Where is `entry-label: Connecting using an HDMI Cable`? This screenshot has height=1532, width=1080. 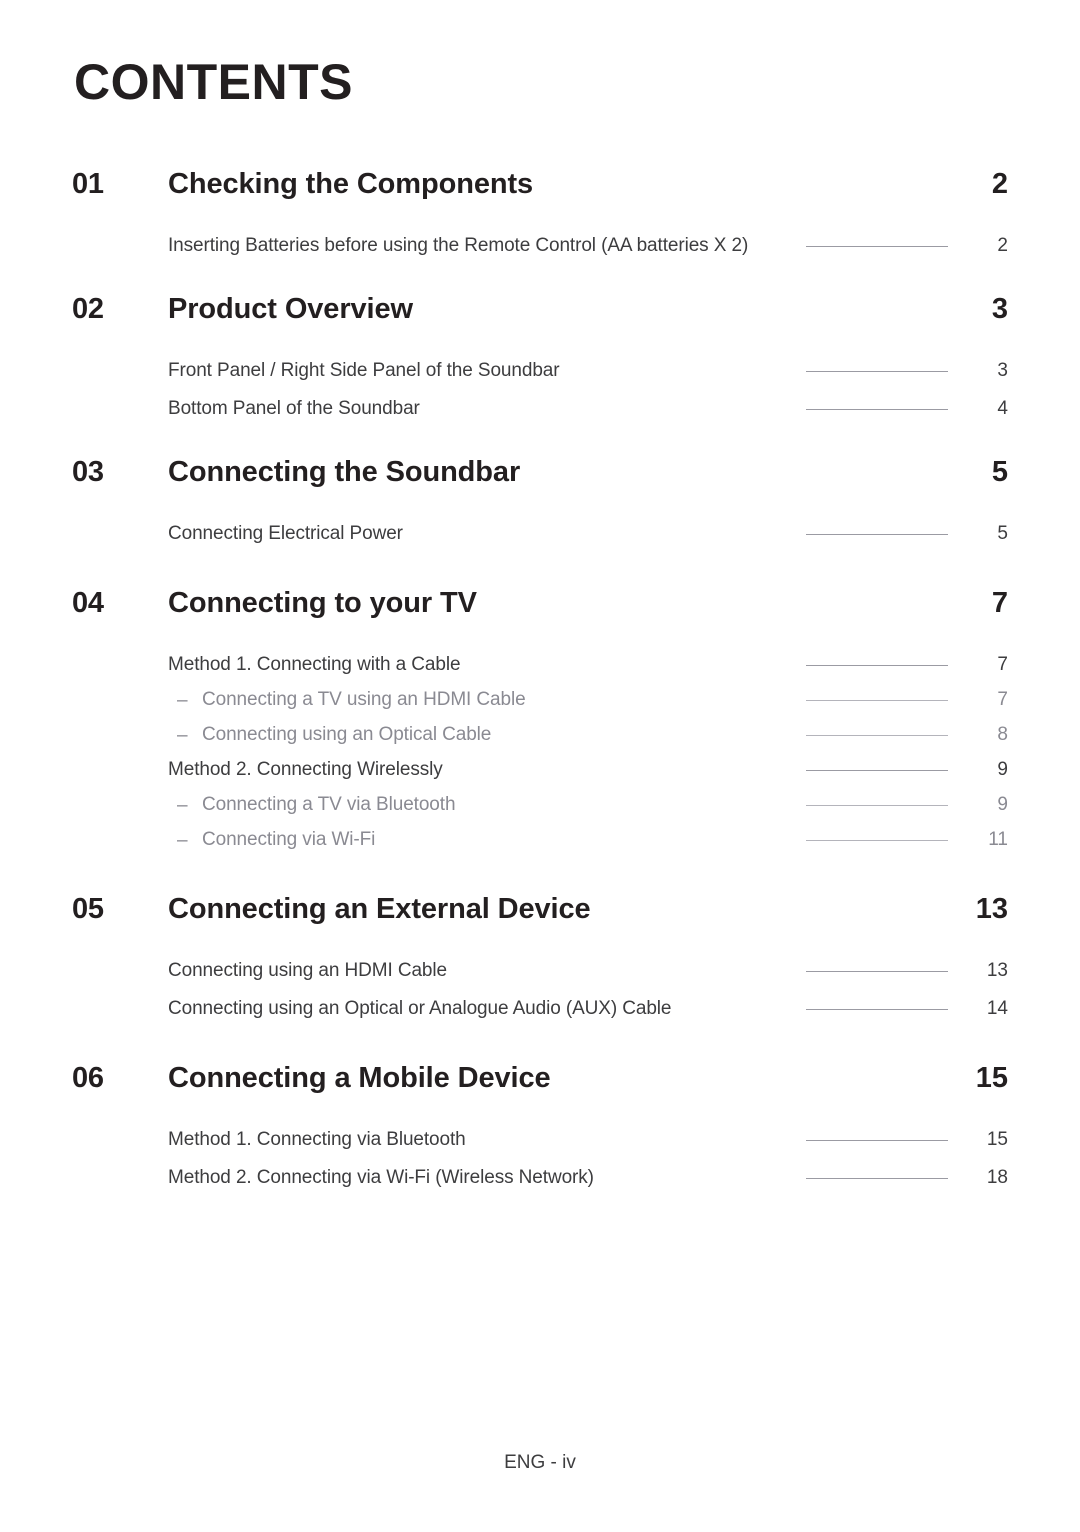 entry-label: Connecting using an HDMI Cable is located at coordinates (307, 970).